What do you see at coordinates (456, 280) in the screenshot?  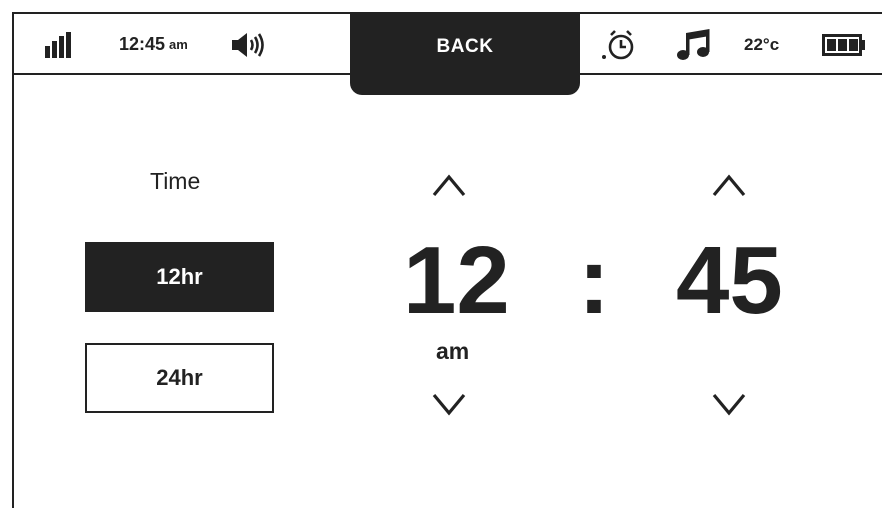 I see `hours-value: 12` at bounding box center [456, 280].